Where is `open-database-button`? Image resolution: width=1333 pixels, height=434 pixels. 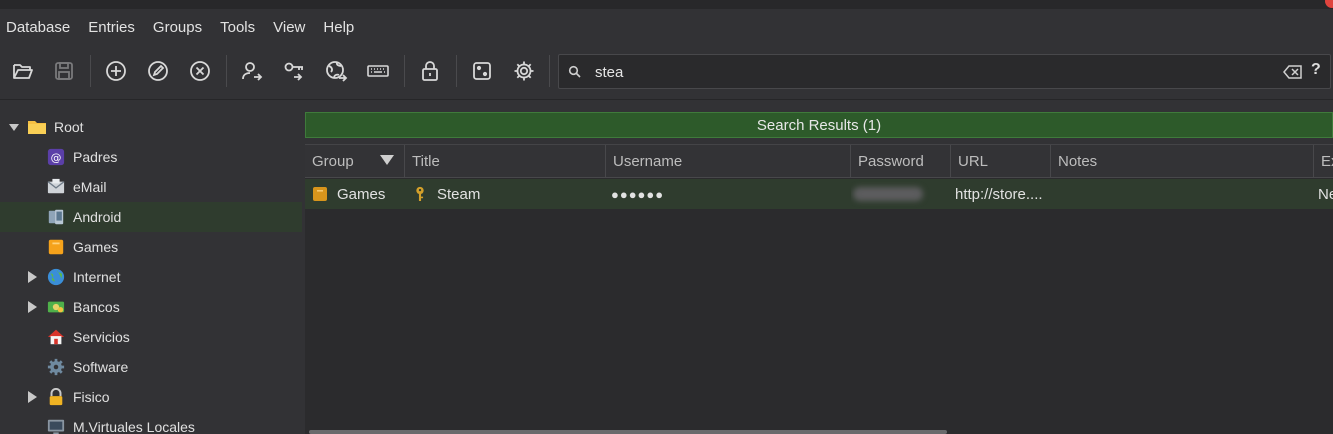
open-database-button is located at coordinates (23, 71).